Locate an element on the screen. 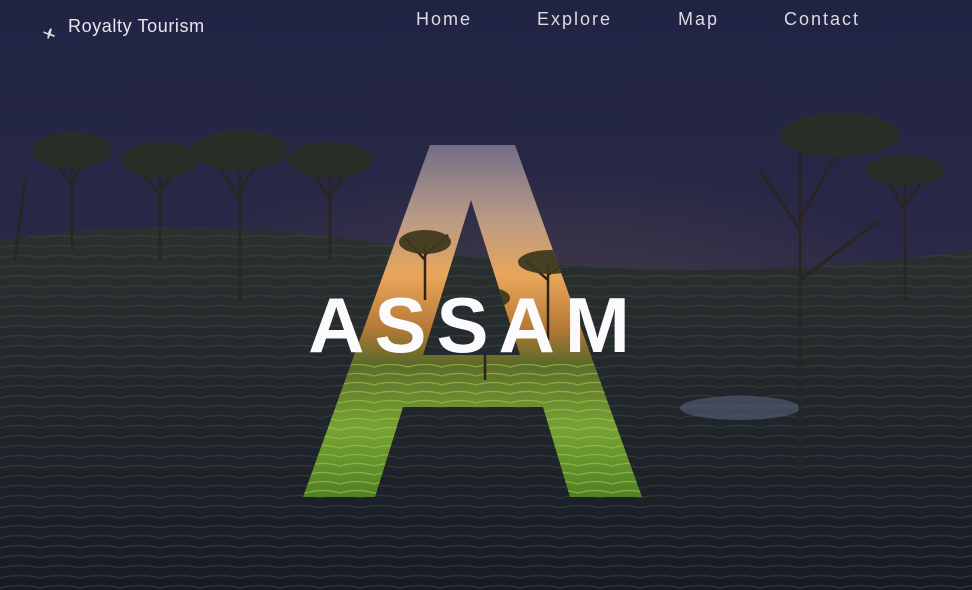  nav-map: Map is located at coordinates (698, 19).